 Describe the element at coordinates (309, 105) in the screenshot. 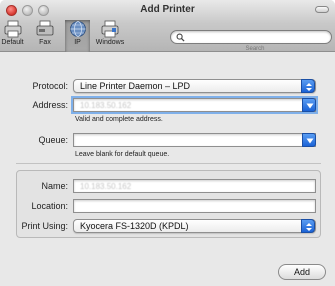

I see `address-dropdown-button` at that location.